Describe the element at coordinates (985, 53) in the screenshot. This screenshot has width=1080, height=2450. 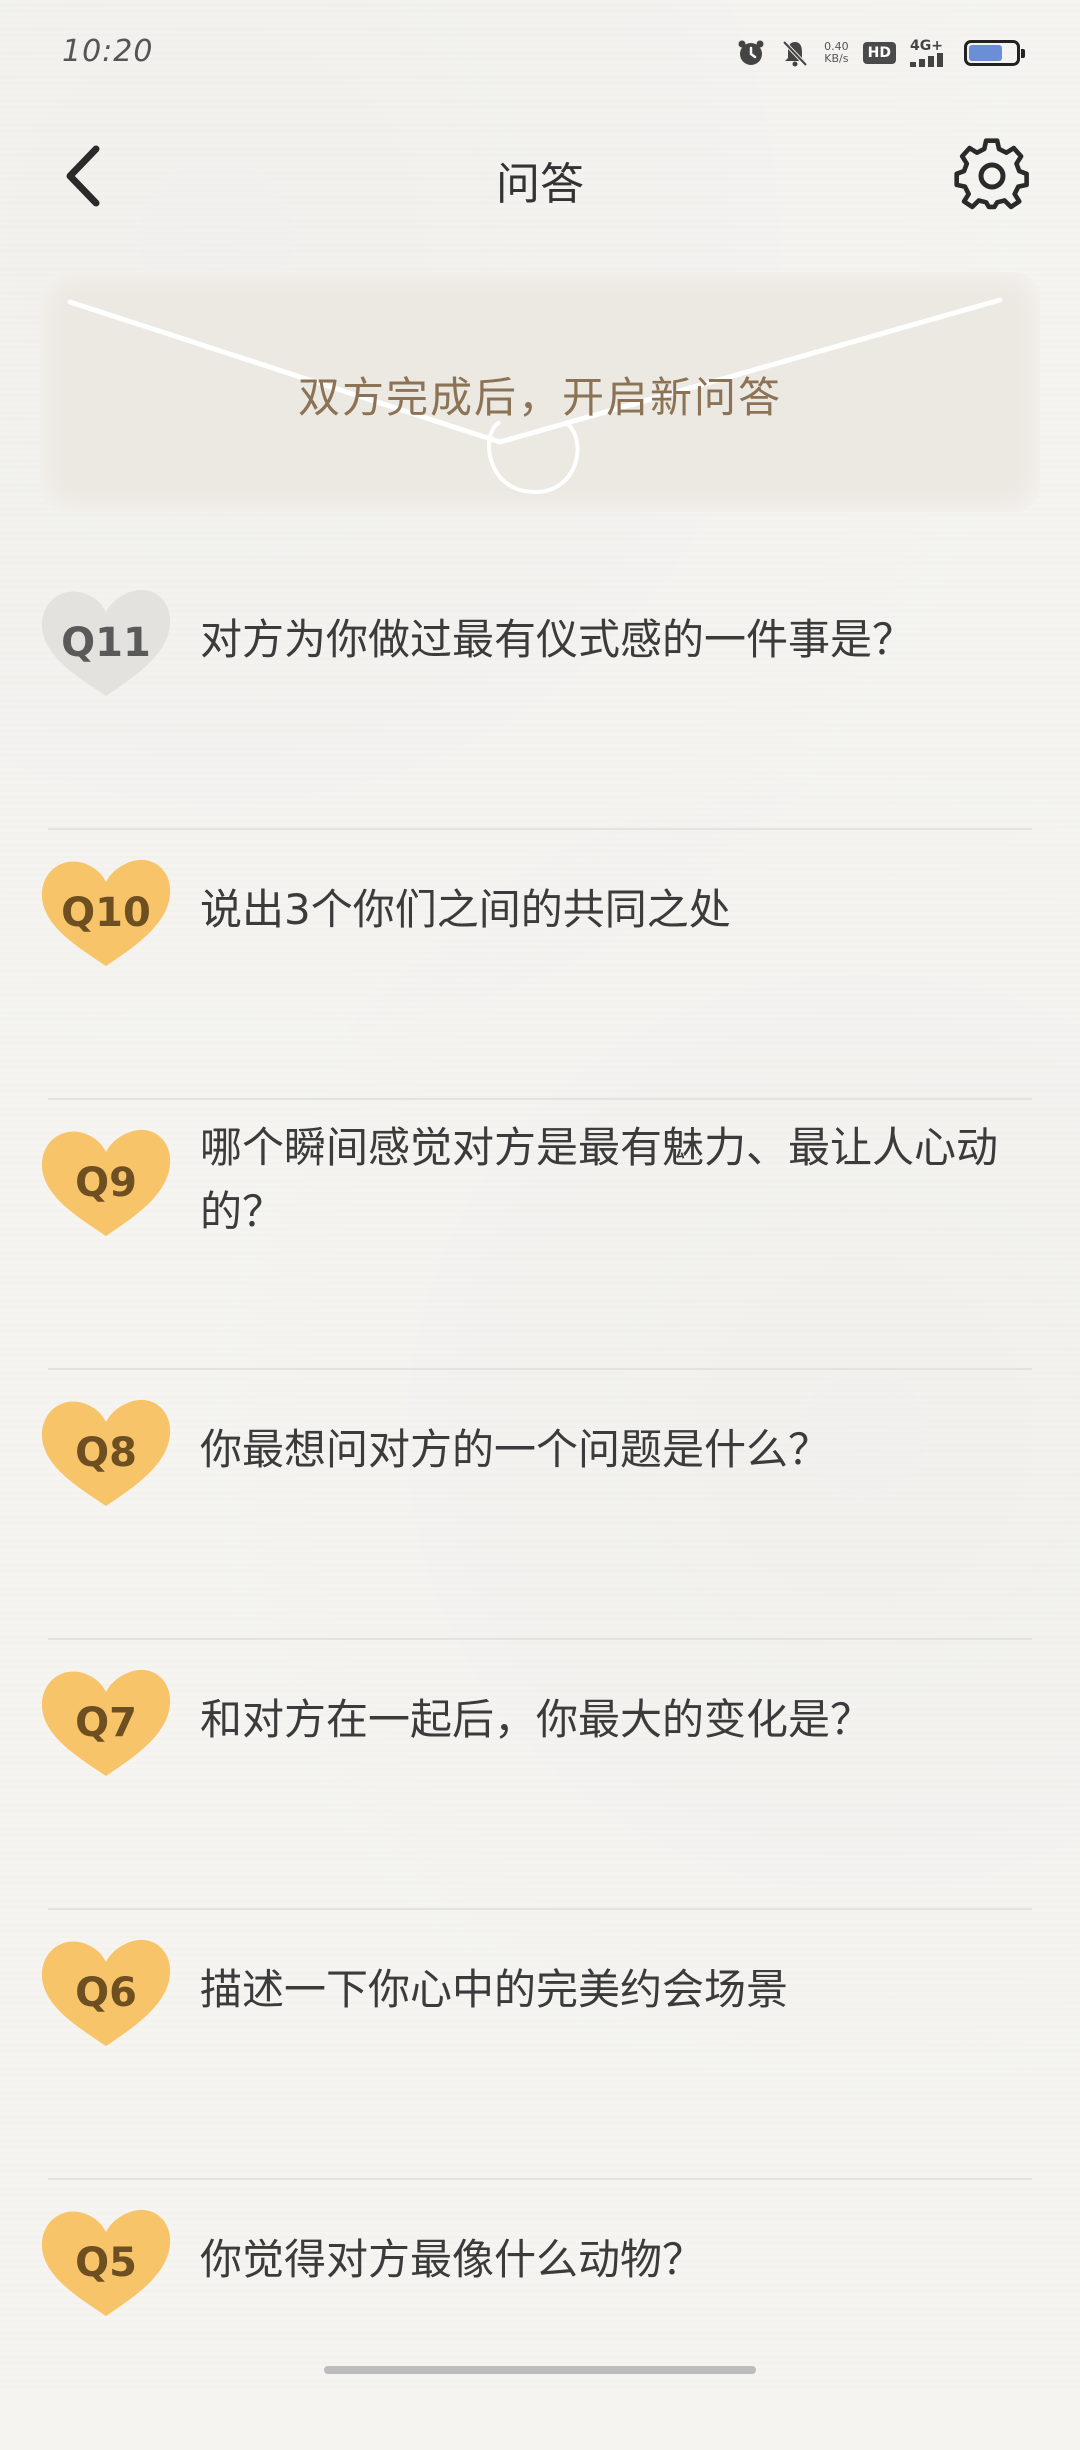
I see `battery-fill` at that location.